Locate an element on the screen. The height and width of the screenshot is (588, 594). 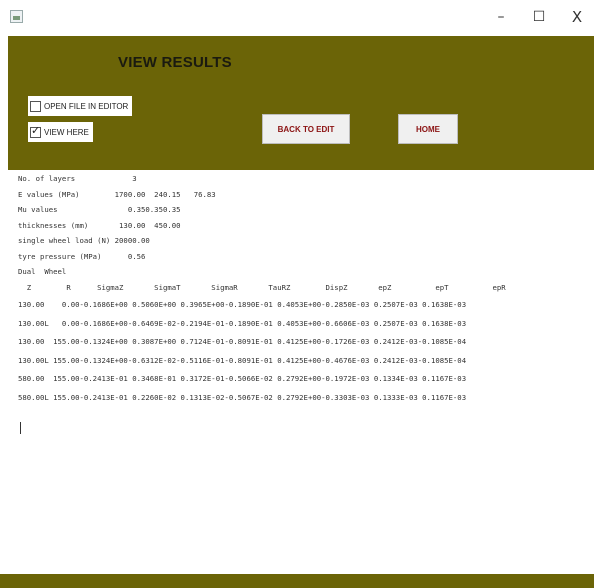
back-to-edit-button: BACK TO EDIT is located at coordinates (306, 129).